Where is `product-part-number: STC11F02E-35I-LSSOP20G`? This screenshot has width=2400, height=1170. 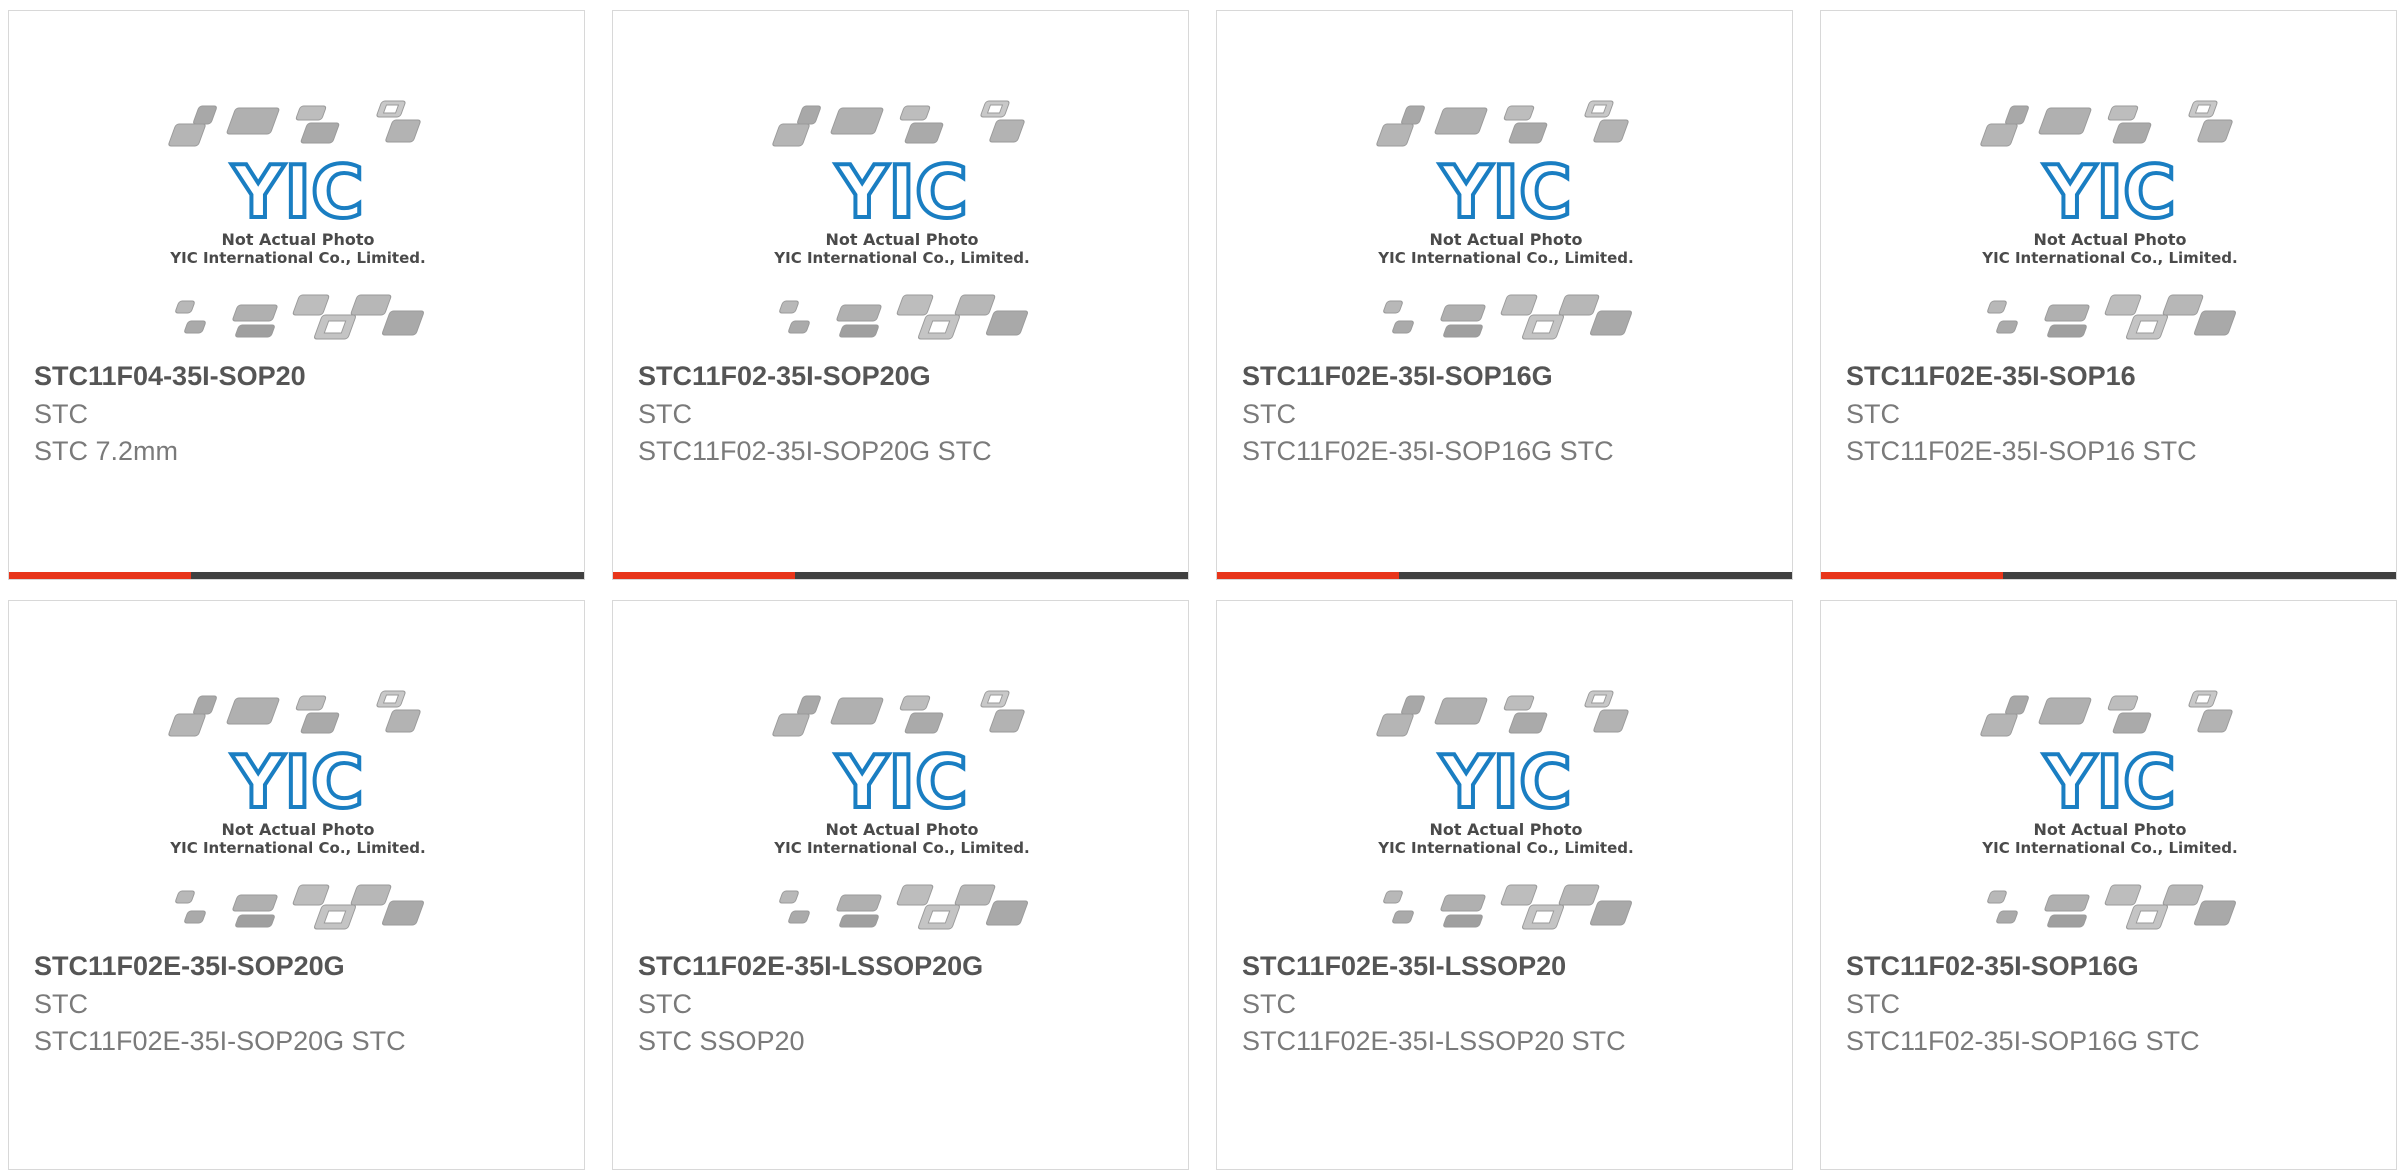
product-part-number: STC11F02E-35I-LSSOP20G is located at coordinates (810, 966).